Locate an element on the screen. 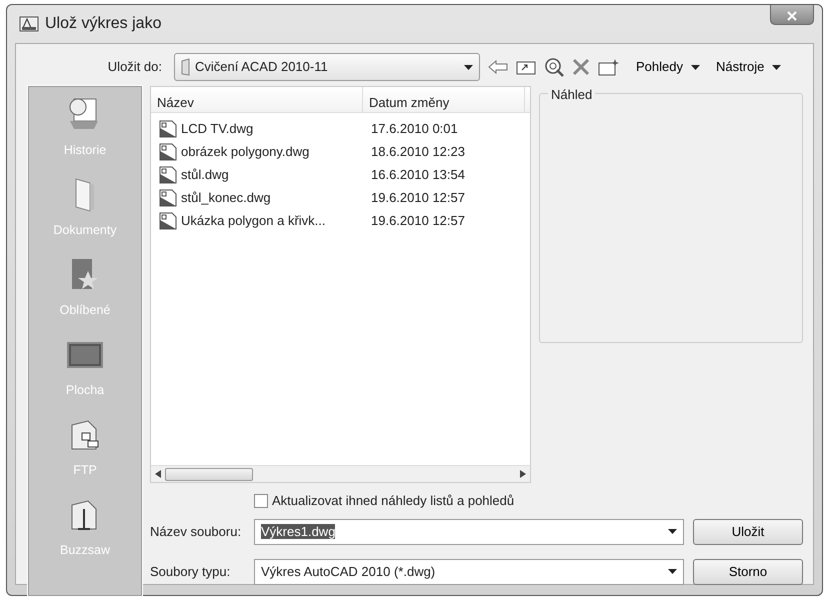  scroll-left-icon is located at coordinates (158, 474).